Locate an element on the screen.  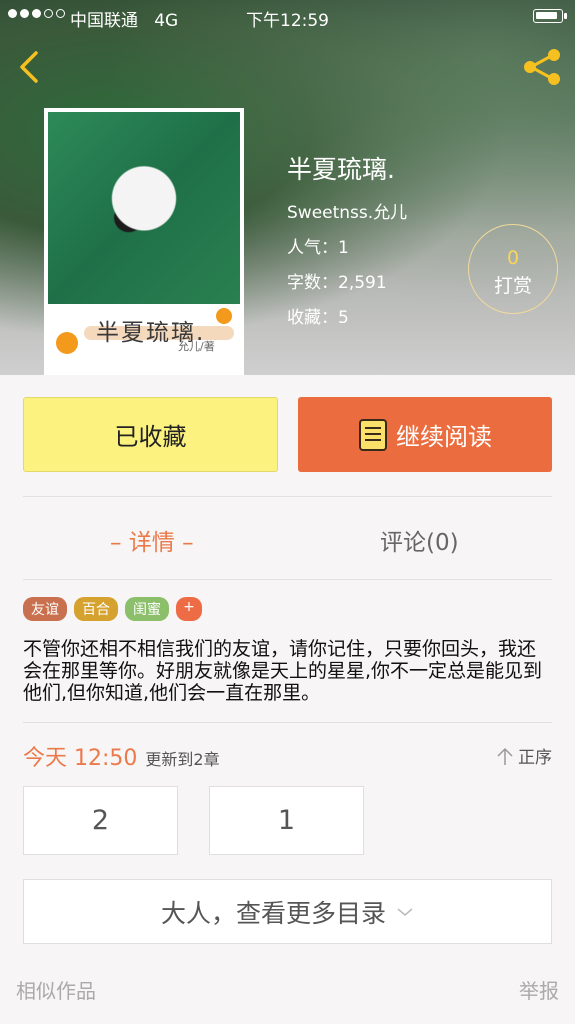
book-info: 半夏琉璃. Sweetnss.允儿 人气：1 字数：2,591 收藏：5 is located at coordinates (347, 244).